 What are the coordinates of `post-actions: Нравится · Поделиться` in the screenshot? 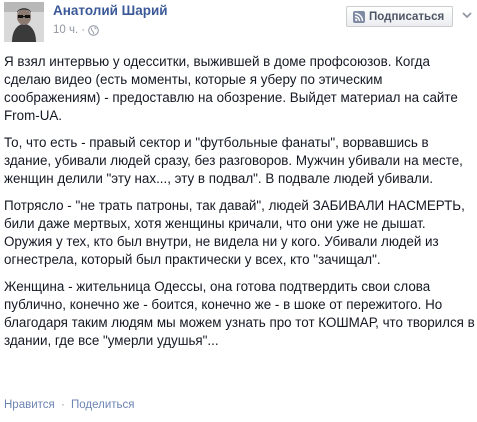 It's located at (69, 405).